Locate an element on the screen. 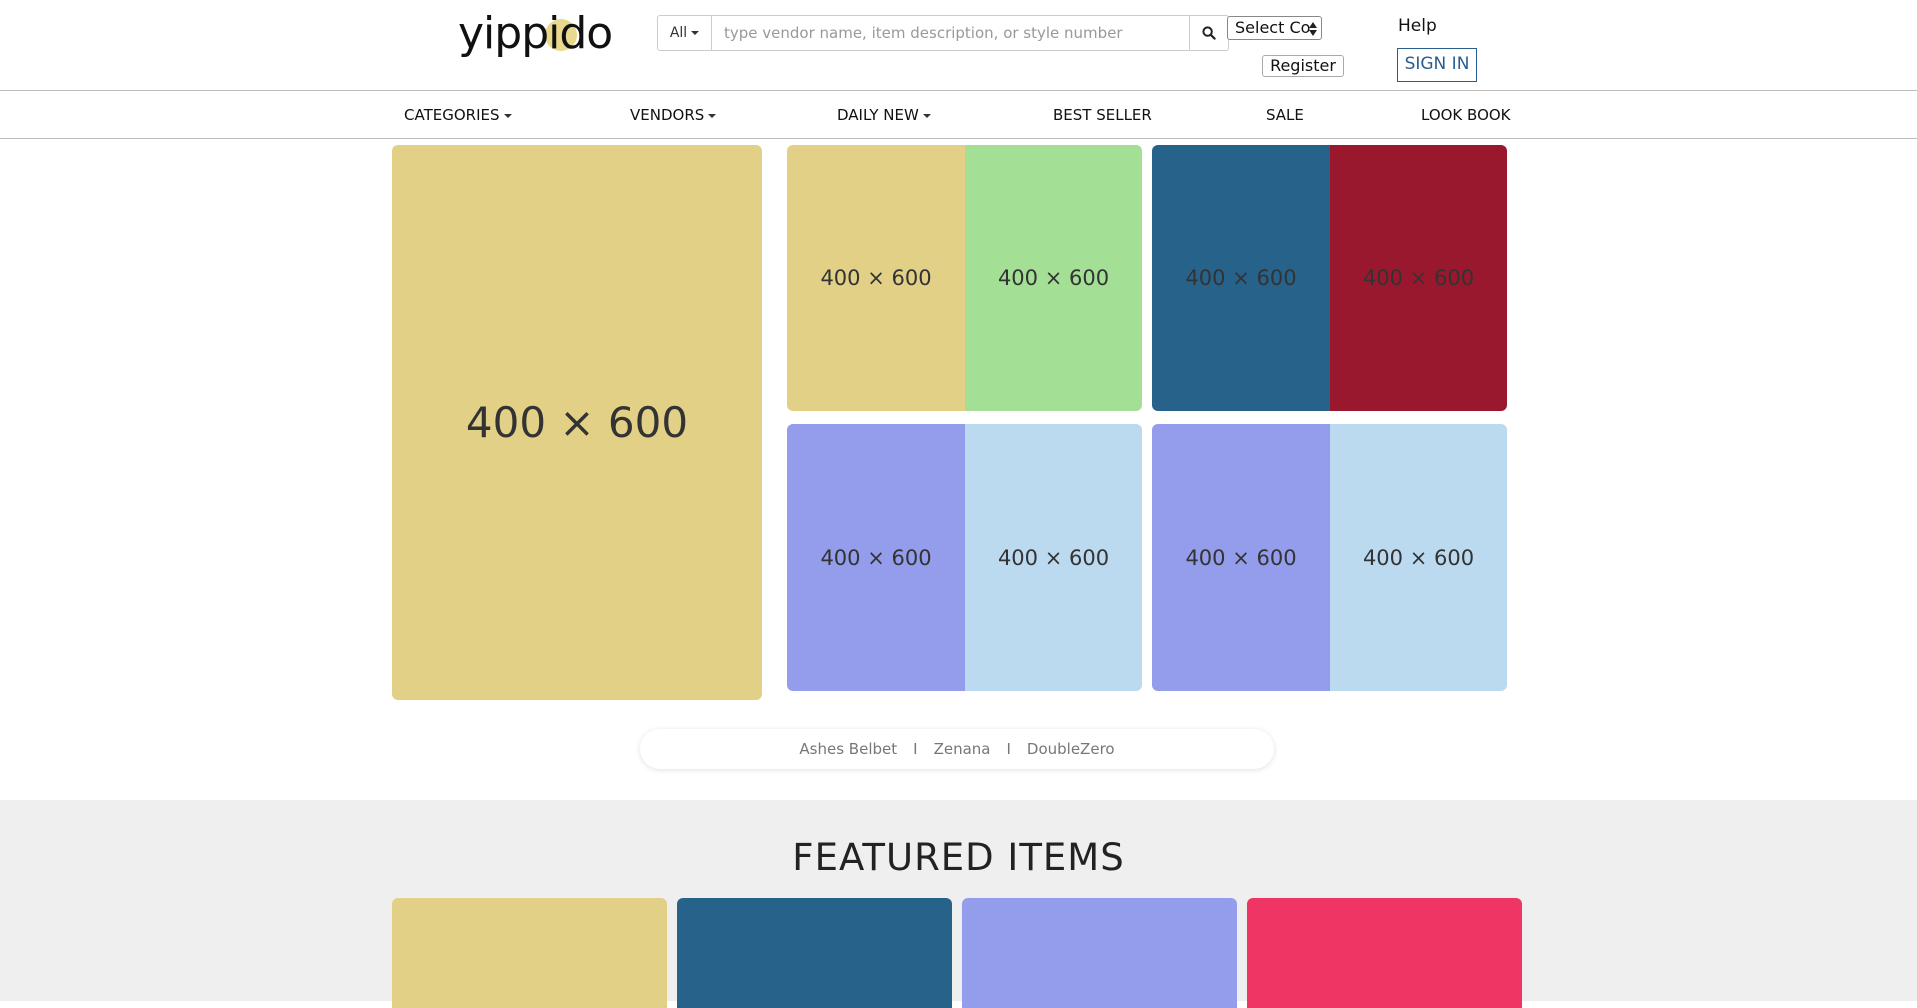 This screenshot has height=1008, width=1917. nav-item-look-book: LOOK BOOK is located at coordinates (1466, 115).